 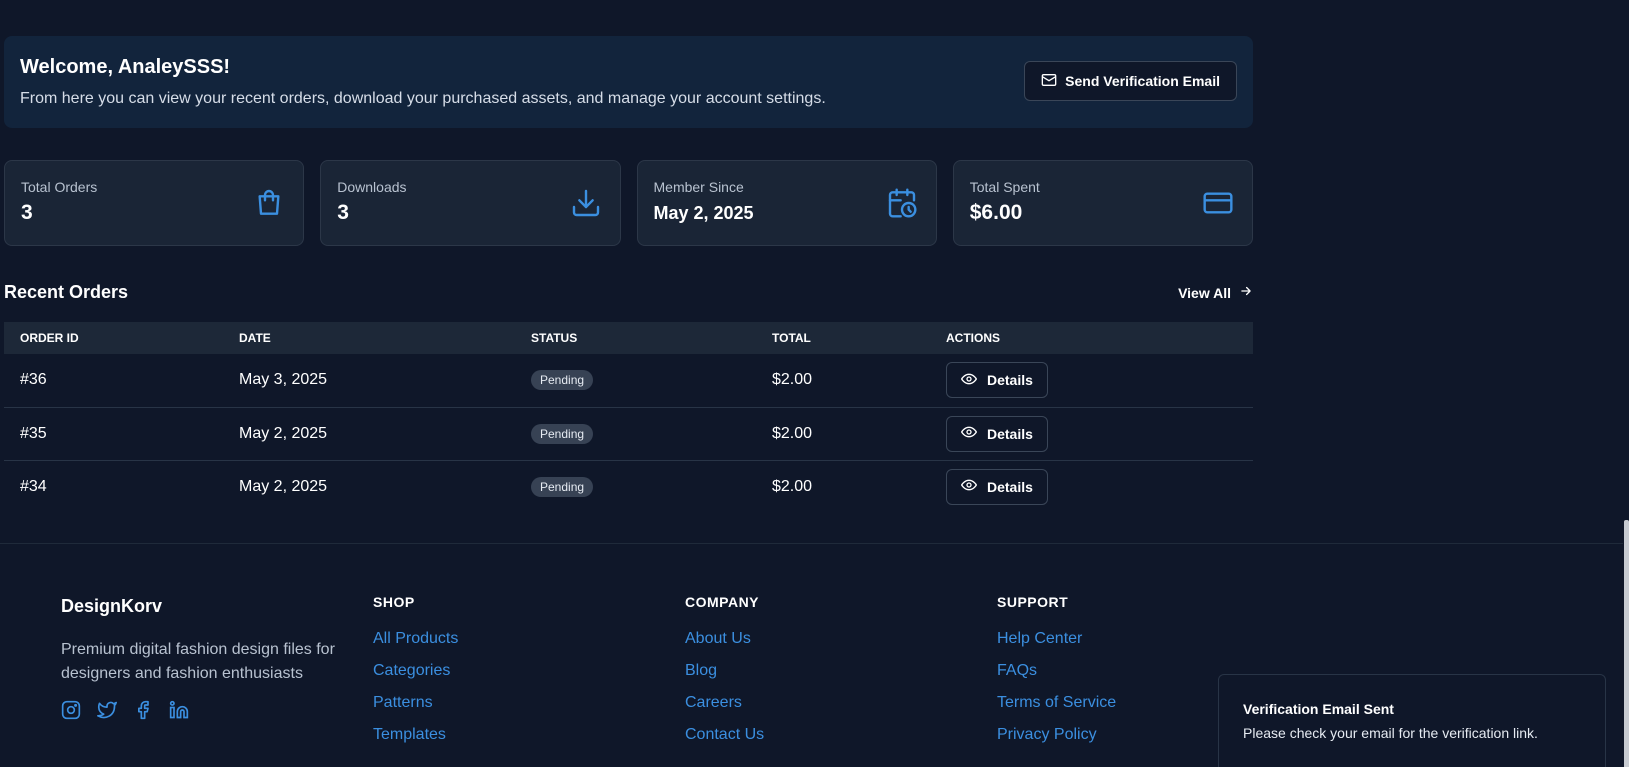 I want to click on stat-label: Total Orders, so click(x=59, y=187).